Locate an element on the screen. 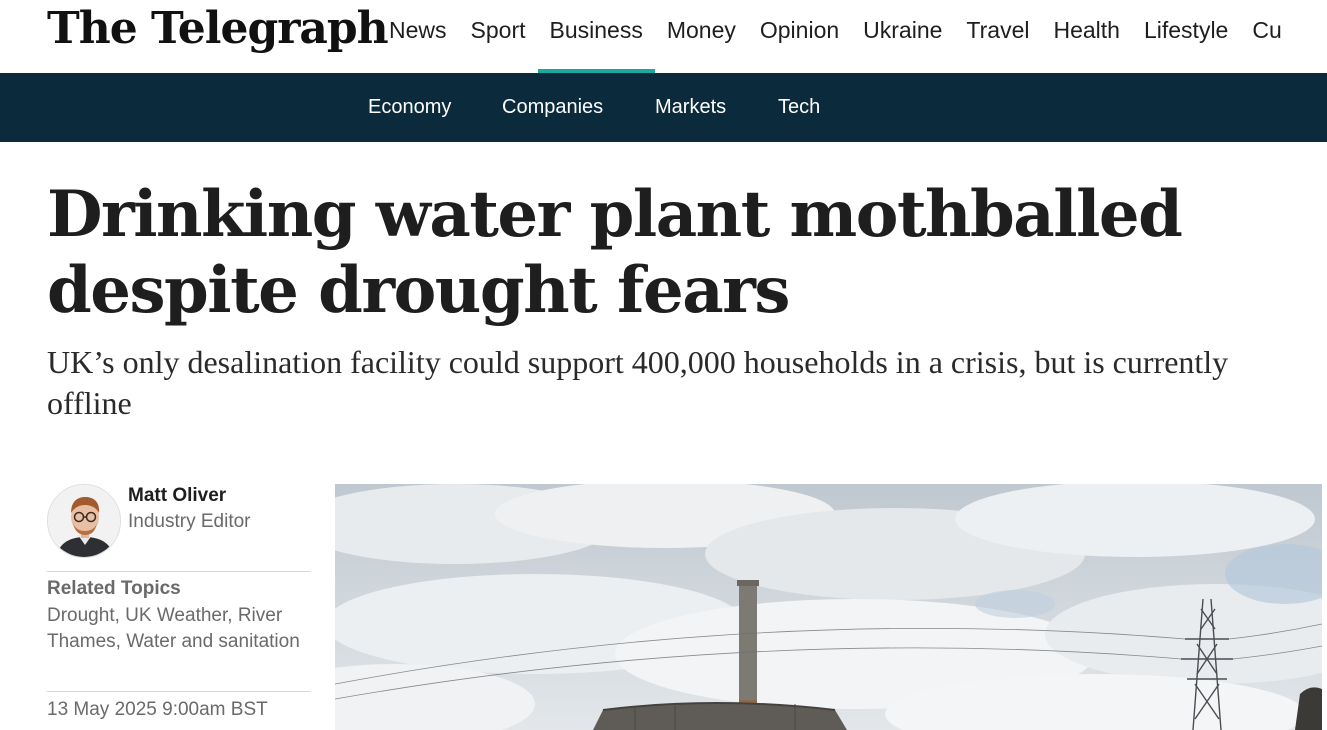 The height and width of the screenshot is (730, 1327). subnav-item-companies: Companies is located at coordinates (552, 107).